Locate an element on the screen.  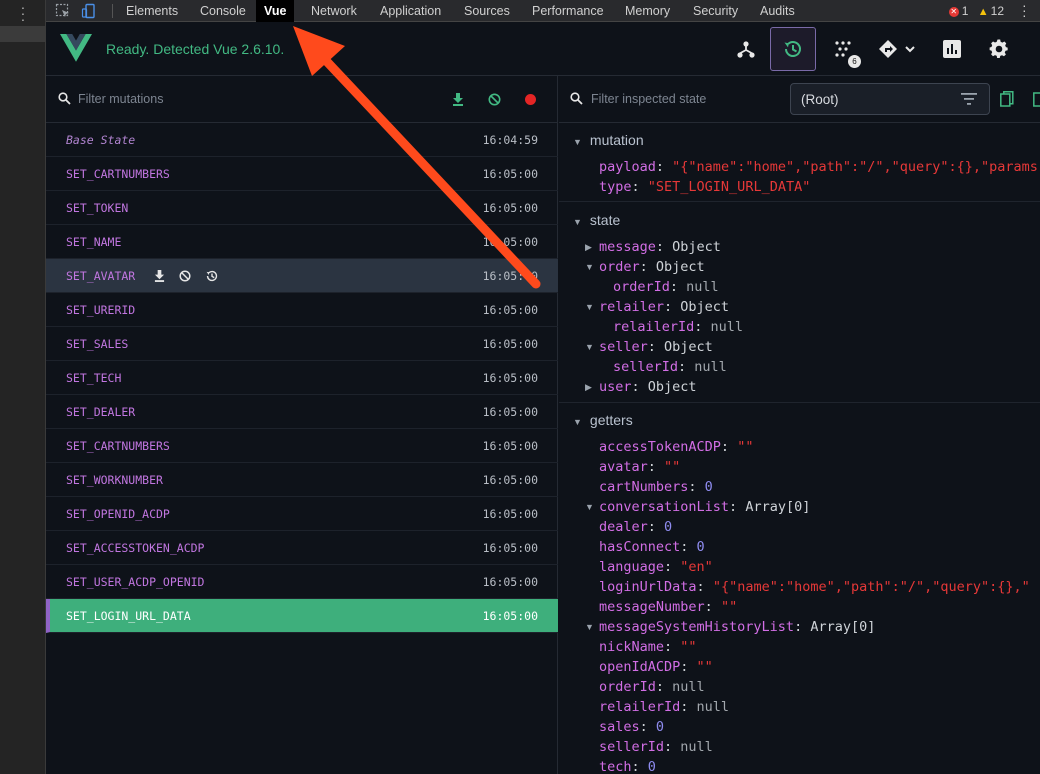
tab-security: Security is located at coordinates (715, 11).